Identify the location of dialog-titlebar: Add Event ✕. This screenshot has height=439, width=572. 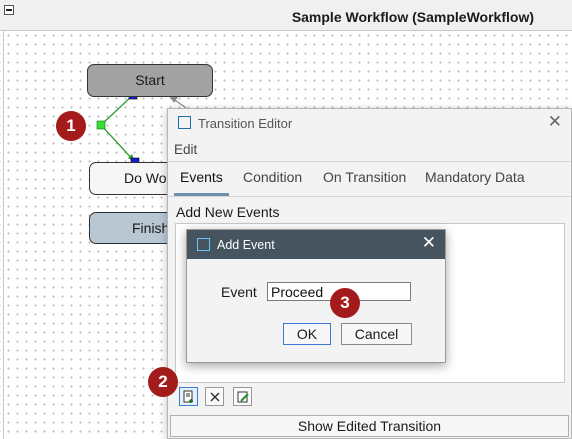
(316, 244).